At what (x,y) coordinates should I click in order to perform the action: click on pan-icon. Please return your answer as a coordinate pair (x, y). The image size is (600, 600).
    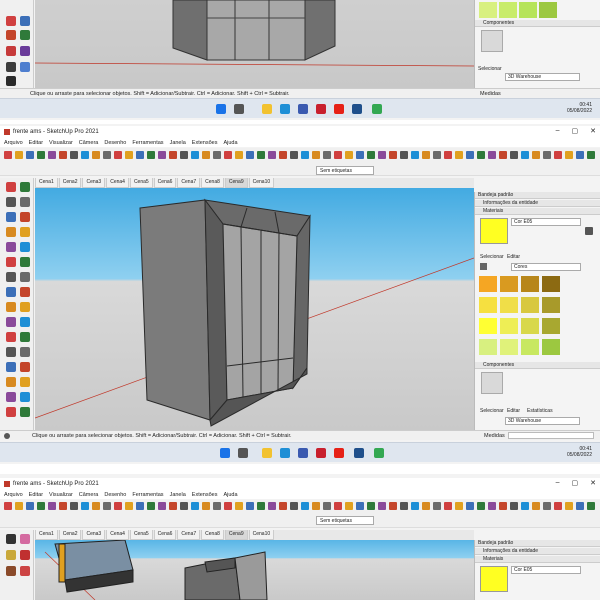
    Looking at the image, I should click on (25, 51).